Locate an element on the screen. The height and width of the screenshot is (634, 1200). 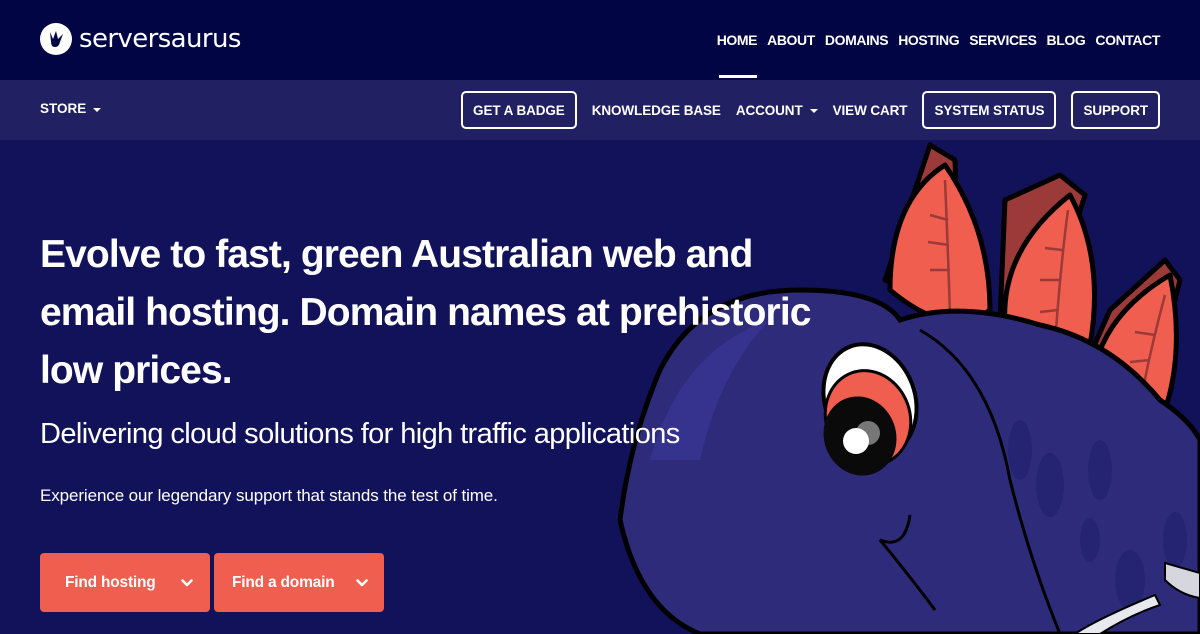
system-status-label: SYSTEM STATUS is located at coordinates (989, 110).